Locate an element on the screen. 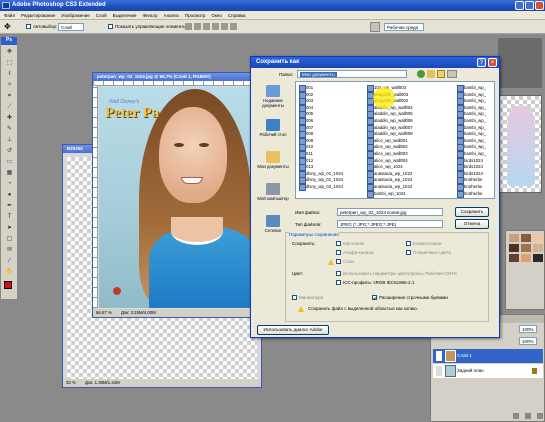 Image resolution: width=545 pixels, height=422 pixels. opt-alpha: Альфа-каналы is located at coordinates (355, 253).